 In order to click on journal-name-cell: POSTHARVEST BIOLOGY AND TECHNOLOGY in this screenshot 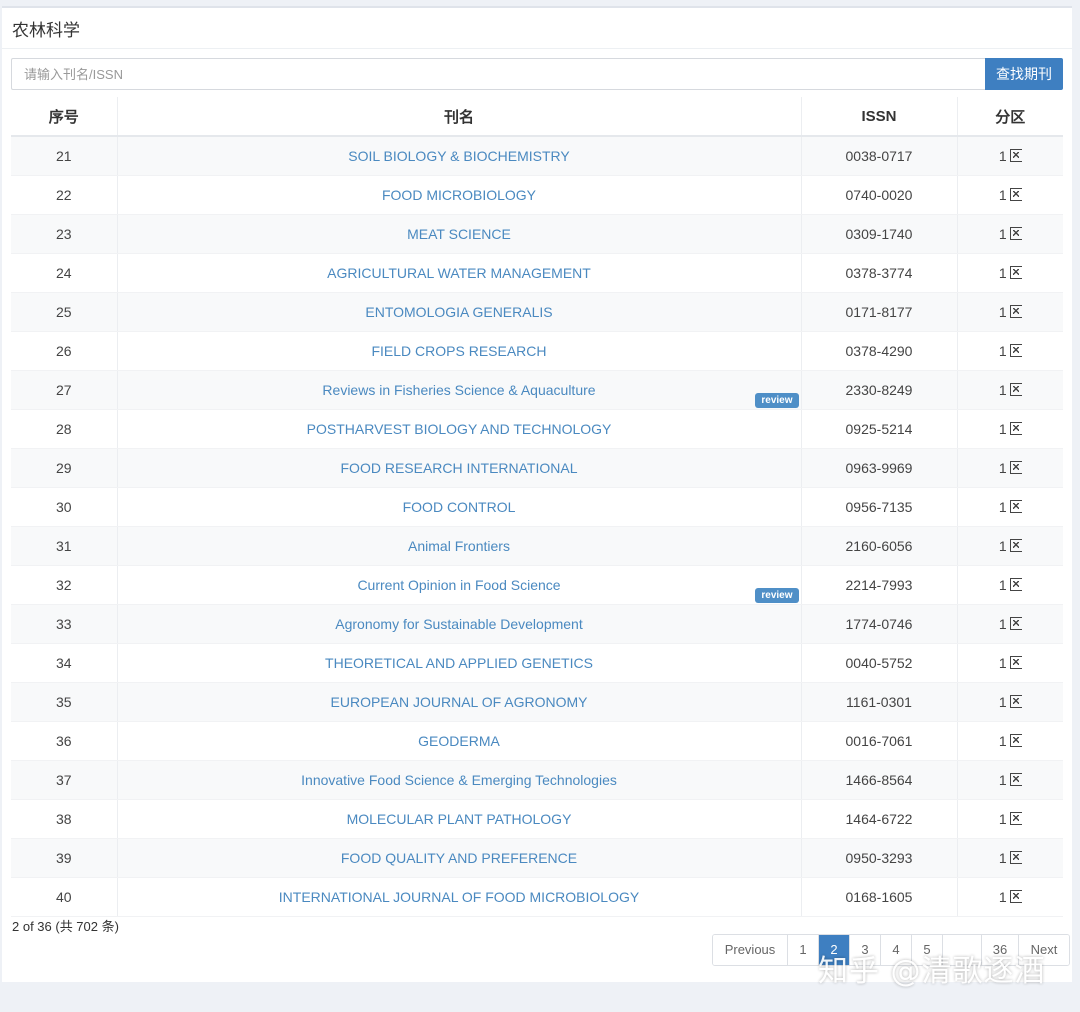, I will do `click(459, 429)`.